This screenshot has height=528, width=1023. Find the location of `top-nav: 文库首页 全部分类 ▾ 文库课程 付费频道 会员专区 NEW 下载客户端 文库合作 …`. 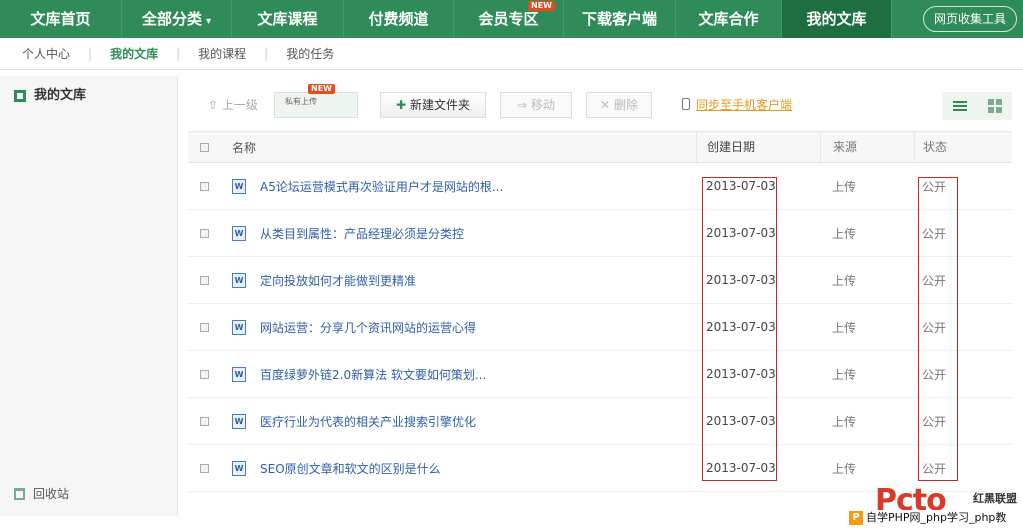

top-nav: 文库首页 全部分类 ▾ 文库课程 付费频道 会员专区 NEW 下载客户端 文库合作 … is located at coordinates (511, 19).